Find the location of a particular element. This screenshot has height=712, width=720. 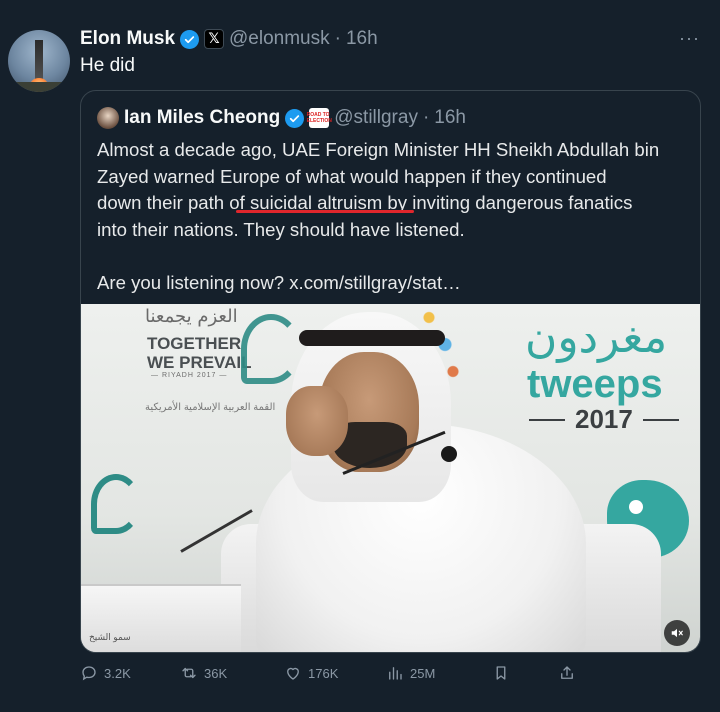

video-arabic-tweeps: مغردون is located at coordinates (596, 337).